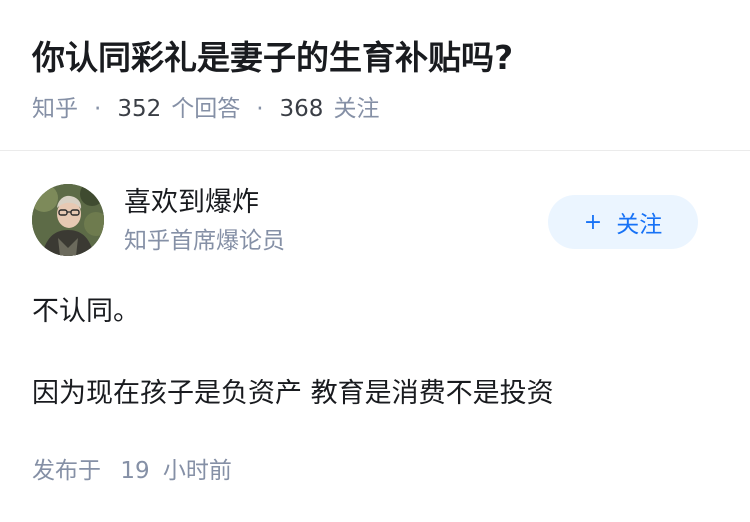 This screenshot has height=522, width=750. I want to click on answer-count-label: 个回答, so click(206, 109).